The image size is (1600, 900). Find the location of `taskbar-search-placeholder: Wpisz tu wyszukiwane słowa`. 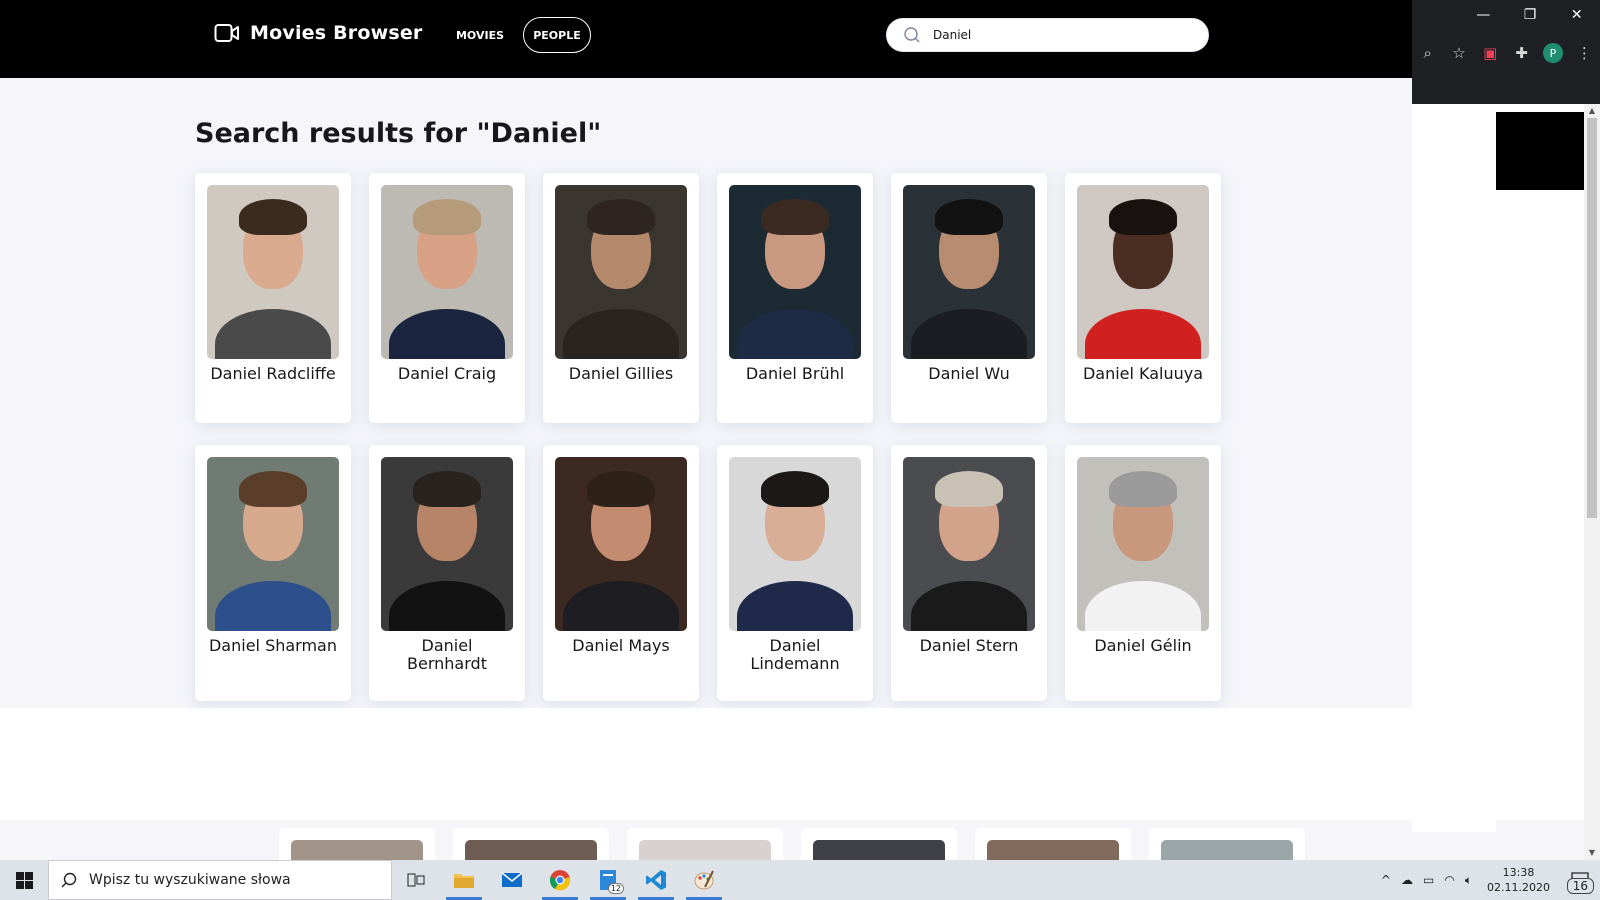

taskbar-search-placeholder: Wpisz tu wyszukiwane słowa is located at coordinates (190, 880).